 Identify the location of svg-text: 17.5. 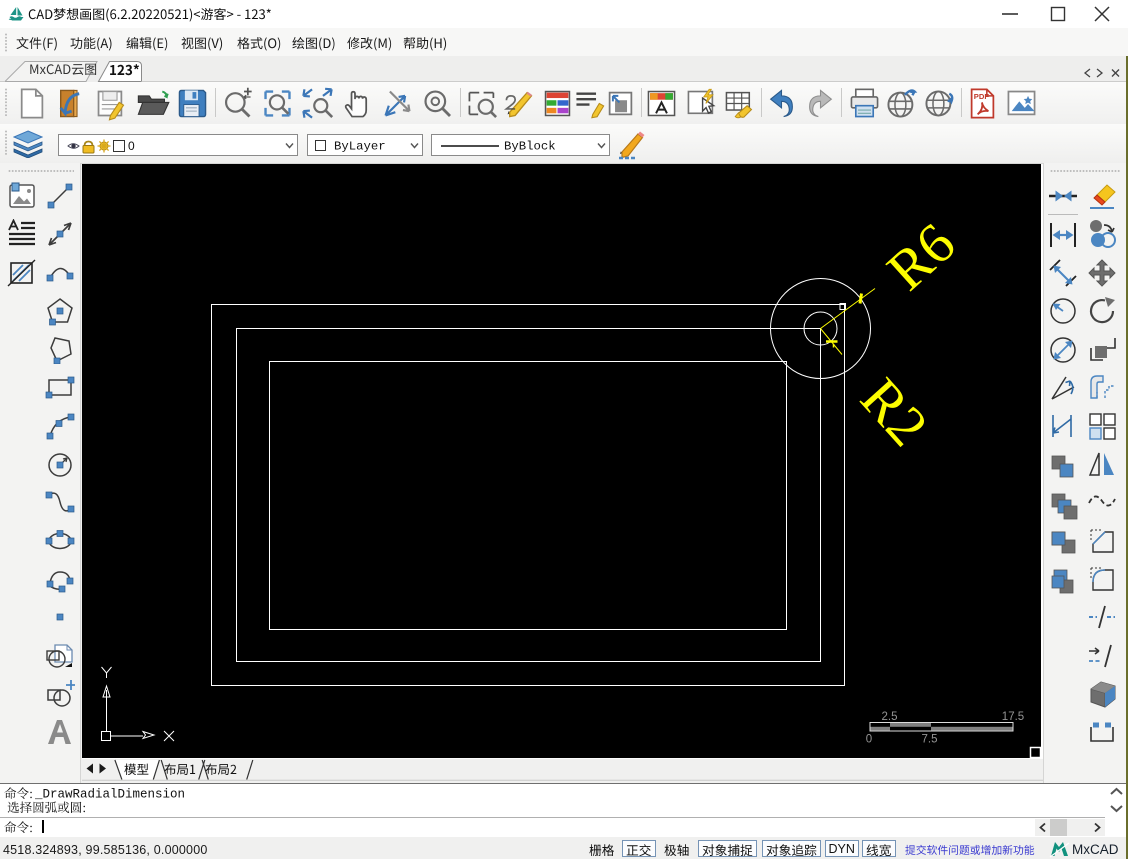
(1013, 717).